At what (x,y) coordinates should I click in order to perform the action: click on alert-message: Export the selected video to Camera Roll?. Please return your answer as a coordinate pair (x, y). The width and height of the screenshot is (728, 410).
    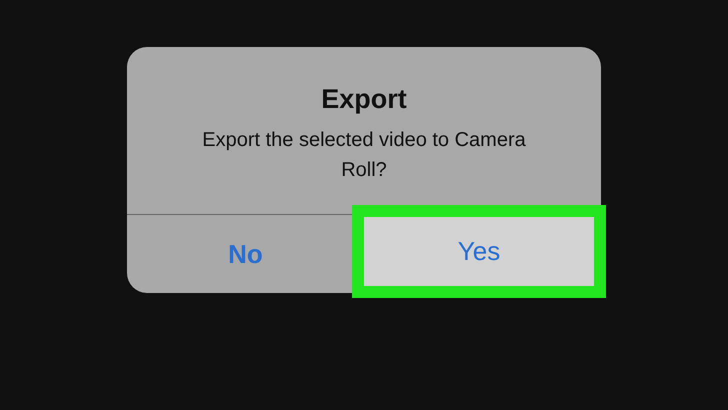
    Looking at the image, I should click on (364, 155).